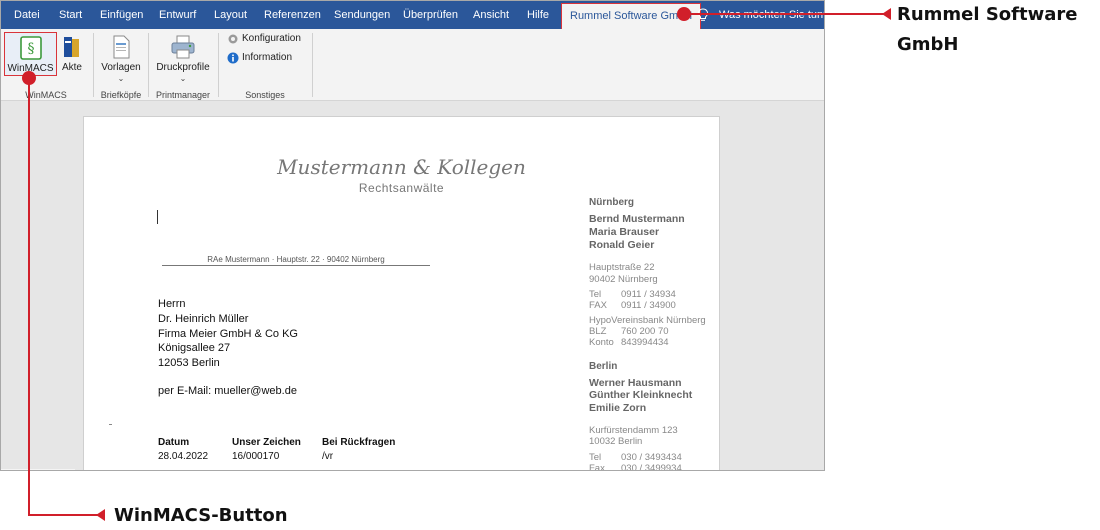 The height and width of the screenshot is (530, 1100). What do you see at coordinates (266, 442) in the screenshot?
I see `info-header-unser-zeichen: Unser Zeichen` at bounding box center [266, 442].